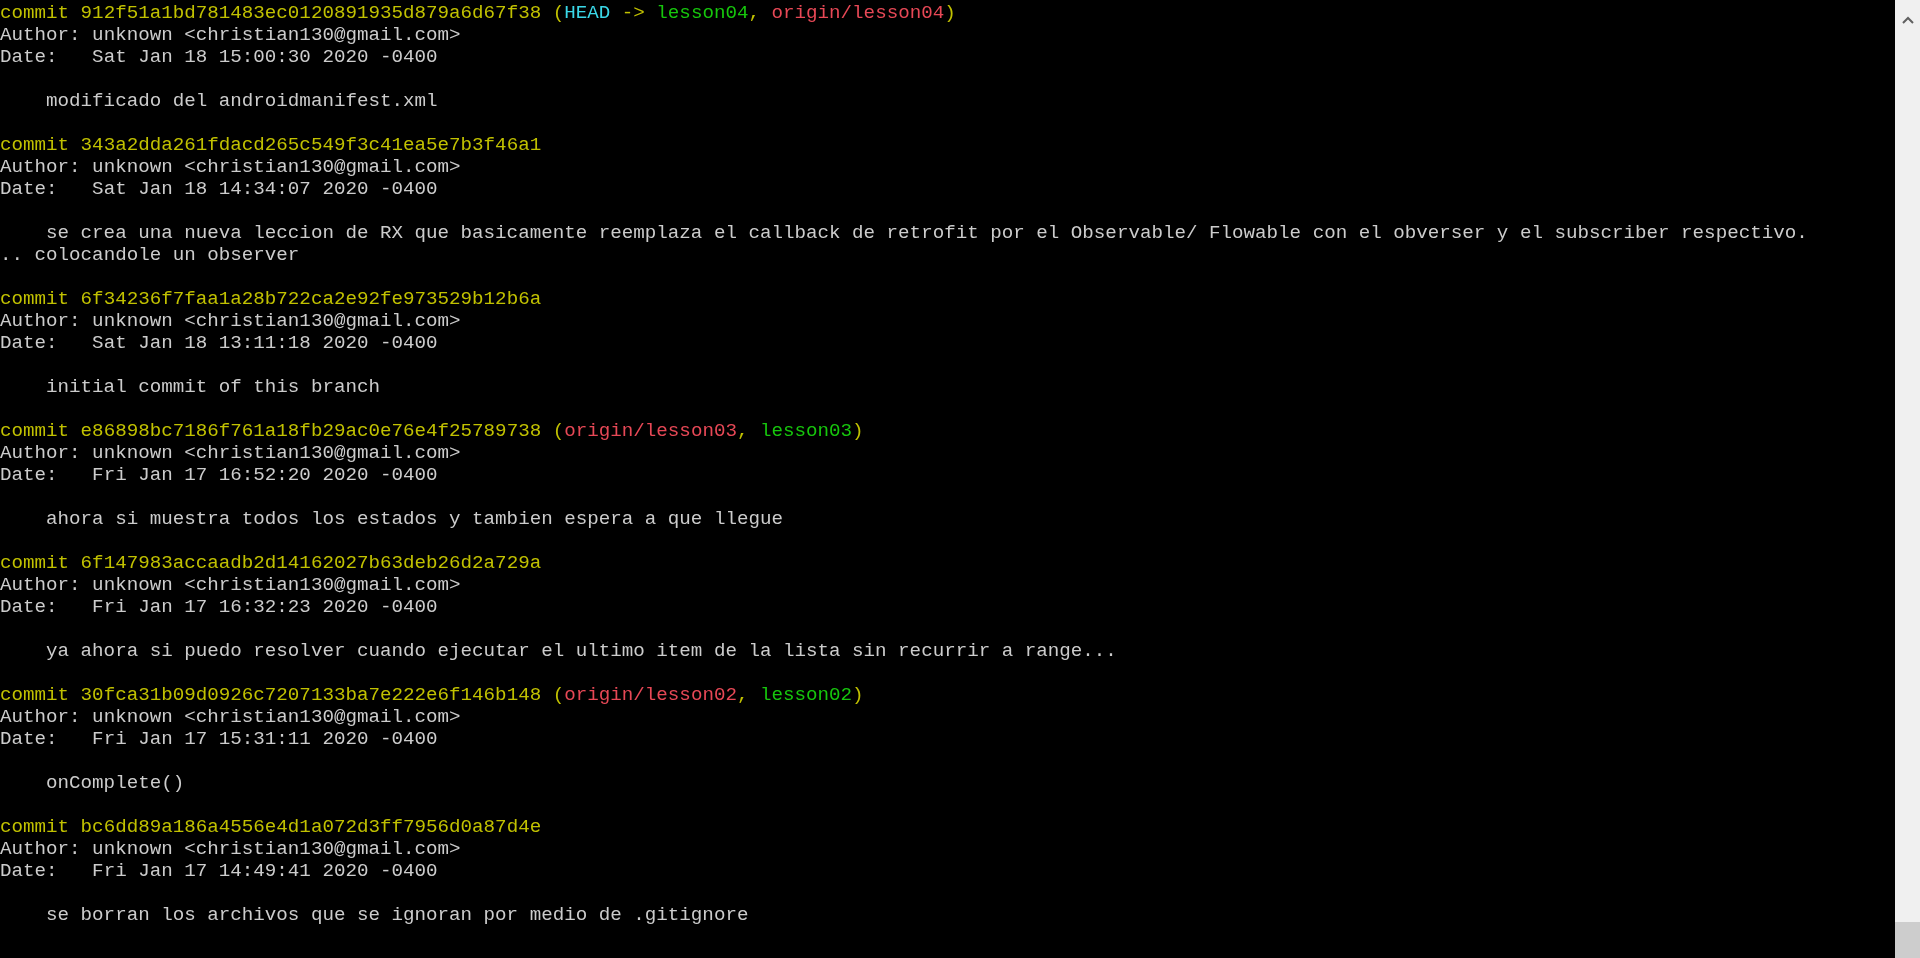 The height and width of the screenshot is (958, 1920). What do you see at coordinates (432, 695) in the screenshot?
I see `commit-line: commit 30fca31b09d0926c7207133ba7e222e6f146b148 (origin/lesson02, lesson02)` at bounding box center [432, 695].